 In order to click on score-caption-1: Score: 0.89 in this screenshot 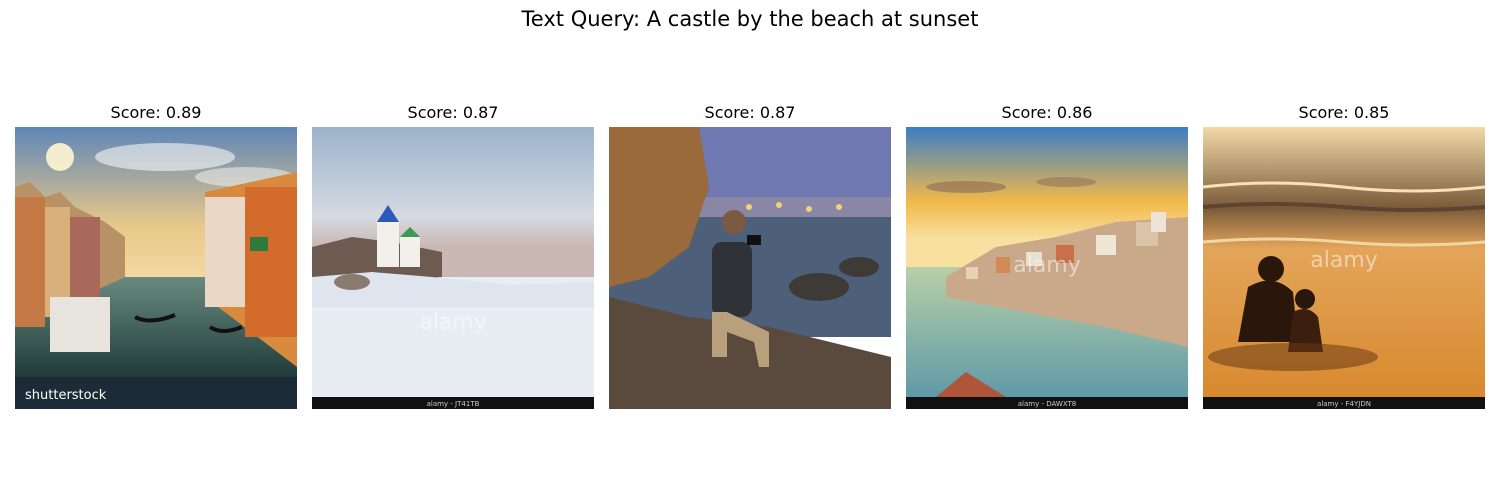, I will do `click(156, 112)`.